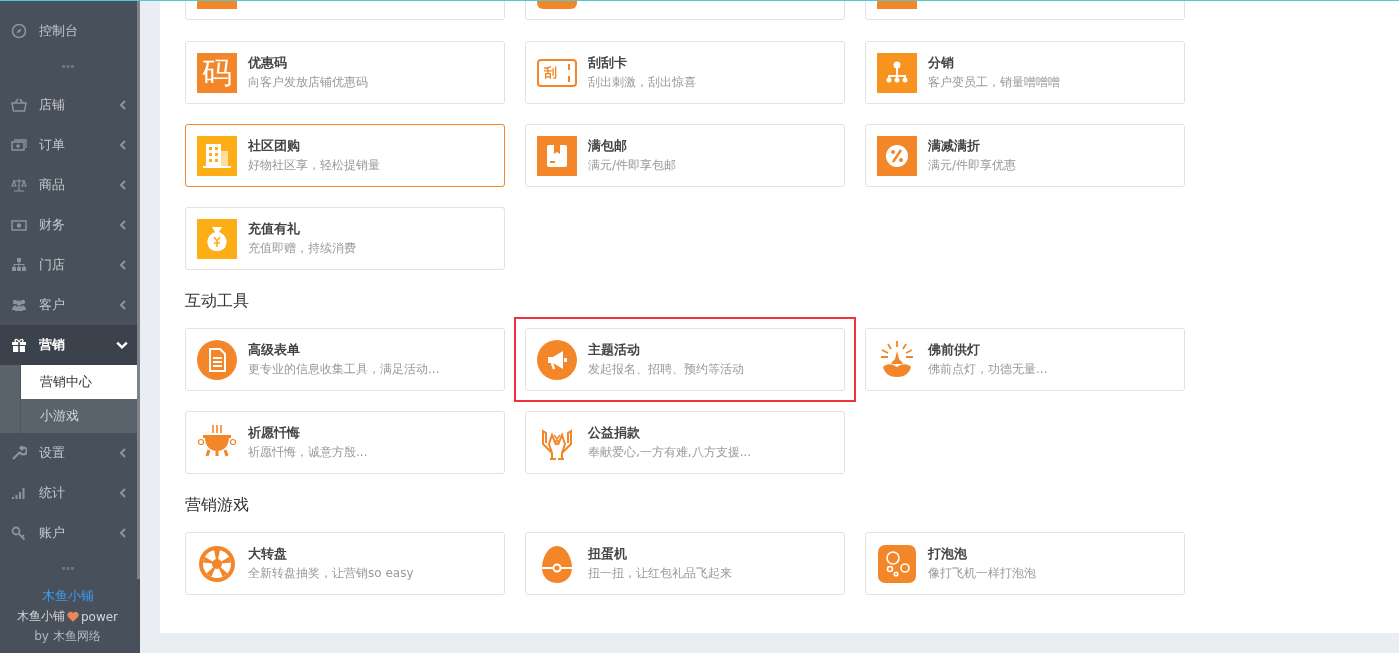  Describe the element at coordinates (274, 229) in the screenshot. I see `card-title: 充值有礼` at that location.